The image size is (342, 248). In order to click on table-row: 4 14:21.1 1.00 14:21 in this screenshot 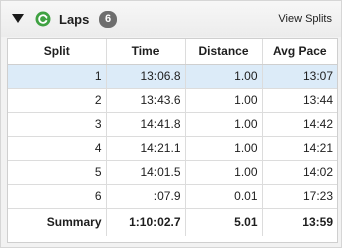, I will do `click(172, 148)`.